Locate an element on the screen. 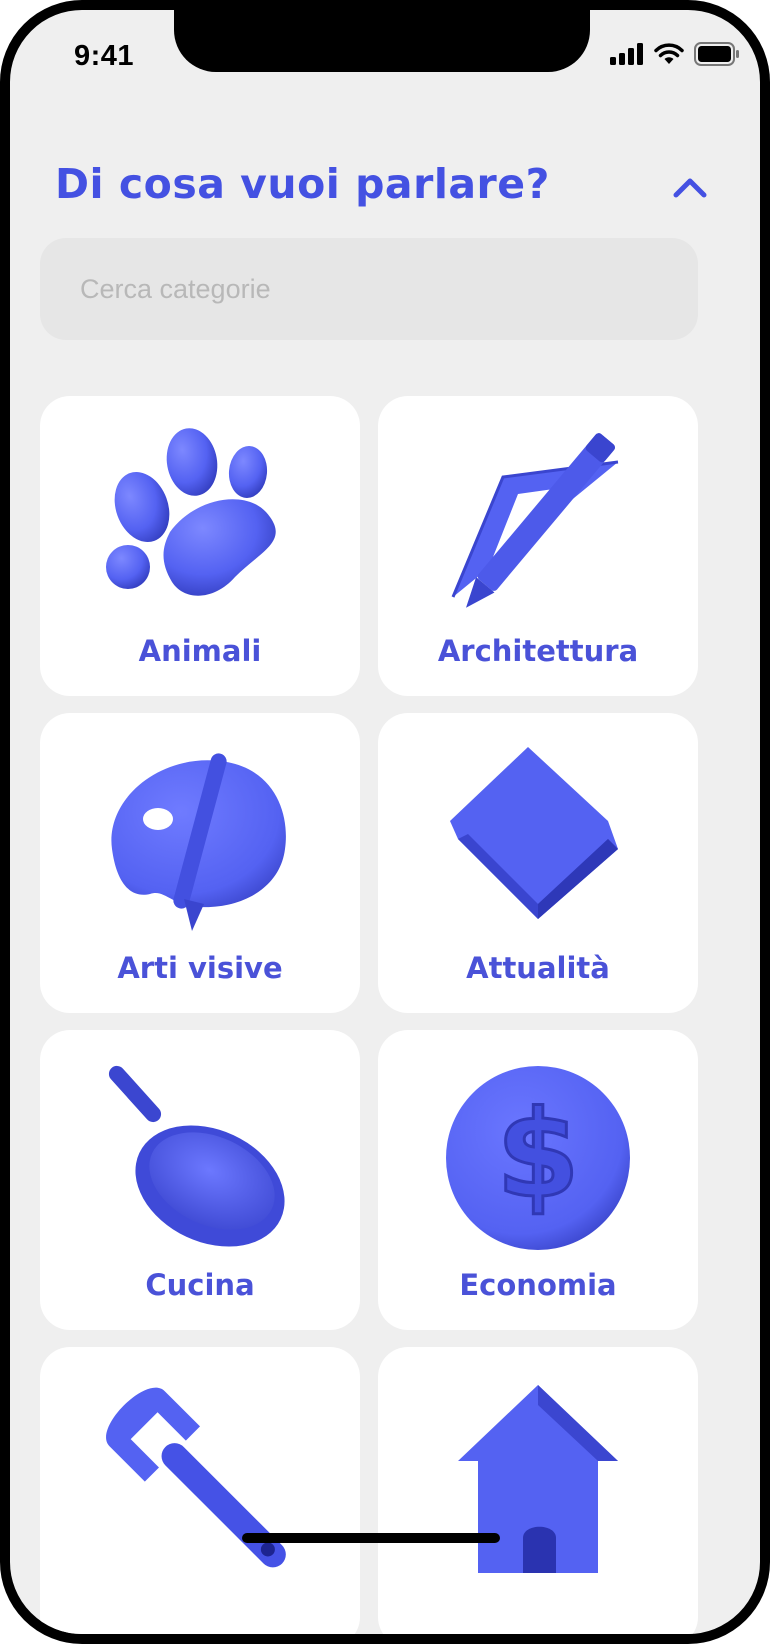  category-card-tools is located at coordinates (200, 1490).